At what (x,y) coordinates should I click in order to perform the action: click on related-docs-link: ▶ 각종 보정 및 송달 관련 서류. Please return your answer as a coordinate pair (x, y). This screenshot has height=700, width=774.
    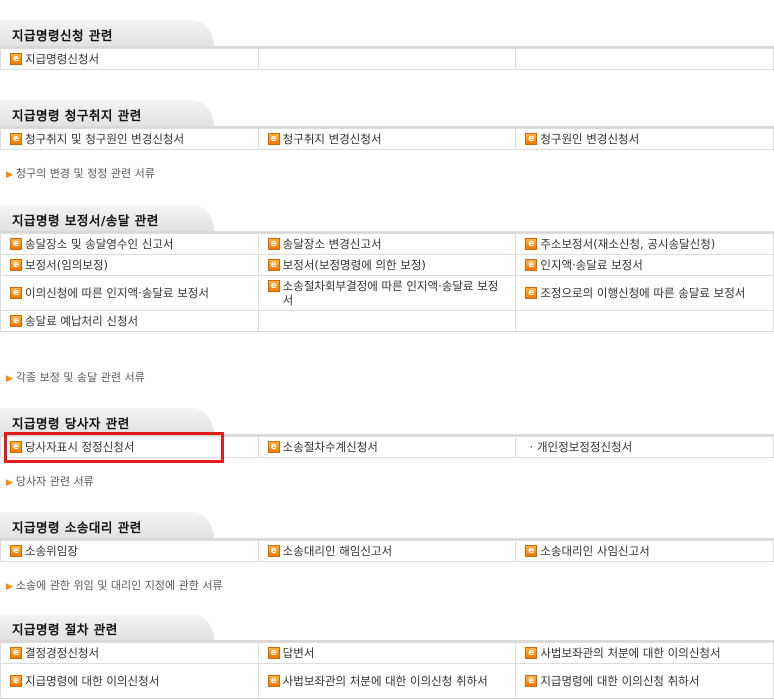
    Looking at the image, I should click on (75, 377).